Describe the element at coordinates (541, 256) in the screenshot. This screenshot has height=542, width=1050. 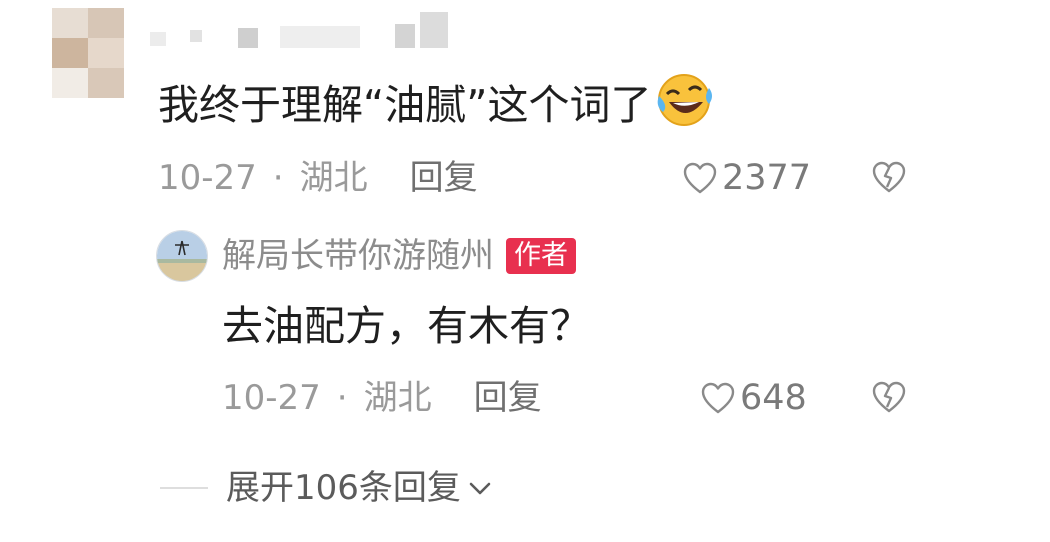
I see `author-badge: 作者` at that location.